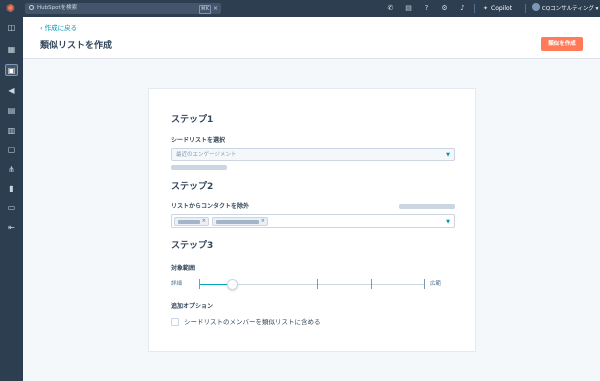  I want to click on range-label: 対象範囲, so click(183, 268).